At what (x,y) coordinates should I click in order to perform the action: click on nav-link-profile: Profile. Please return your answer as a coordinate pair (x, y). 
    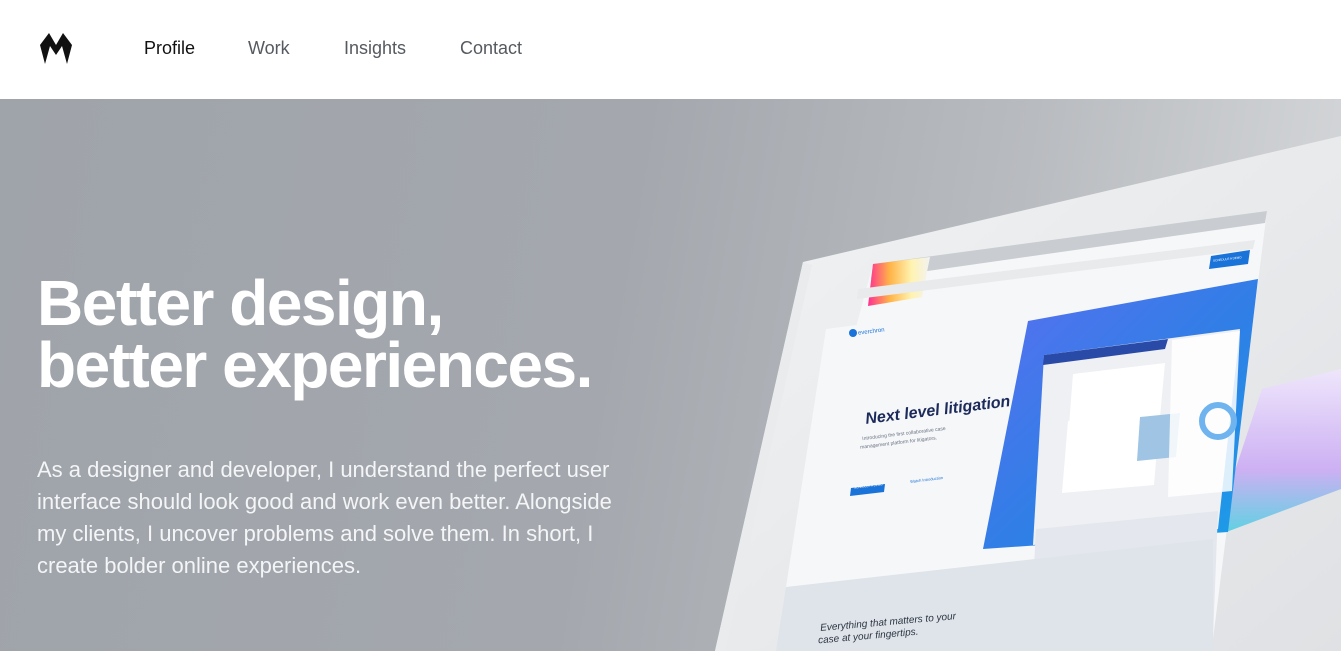
    Looking at the image, I should click on (169, 48).